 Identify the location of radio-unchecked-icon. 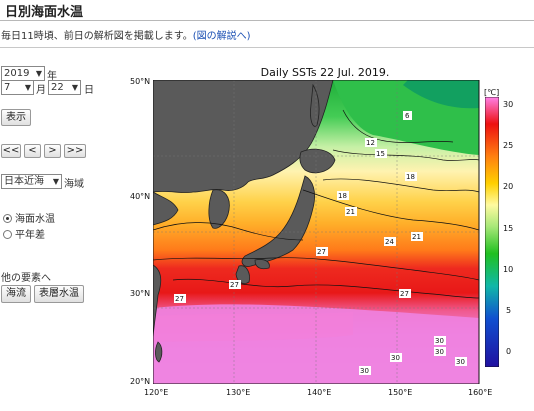
(7, 234).